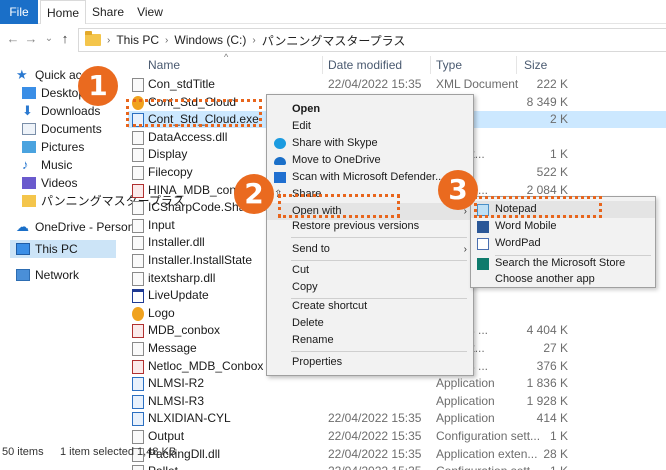 This screenshot has height=470, width=666. Describe the element at coordinates (61, 111) in the screenshot. I see `nav-downloads: ⬇ Downloads` at that location.